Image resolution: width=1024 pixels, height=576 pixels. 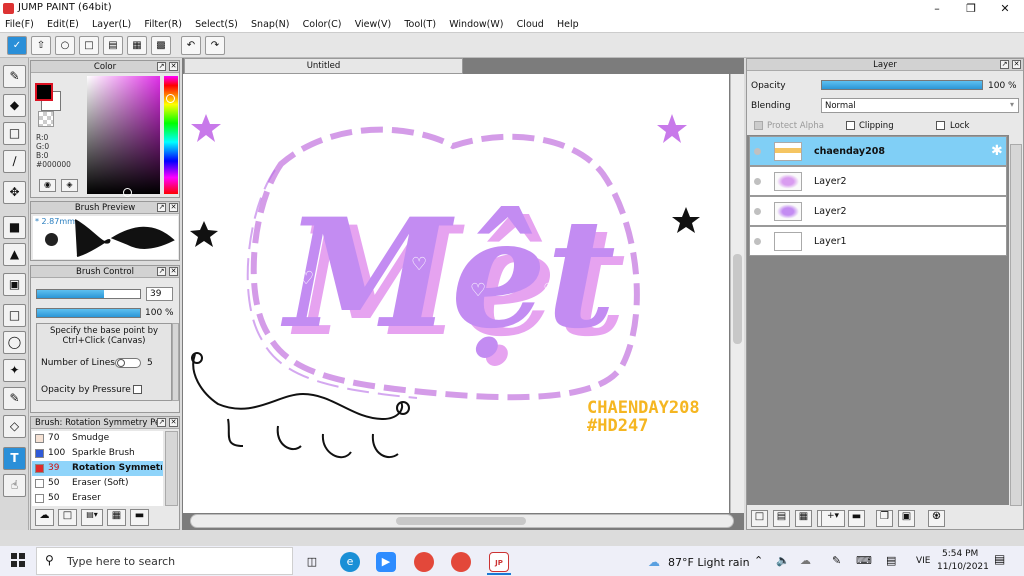 I want to click on clock-date: 11/10/2021, so click(x=963, y=567).